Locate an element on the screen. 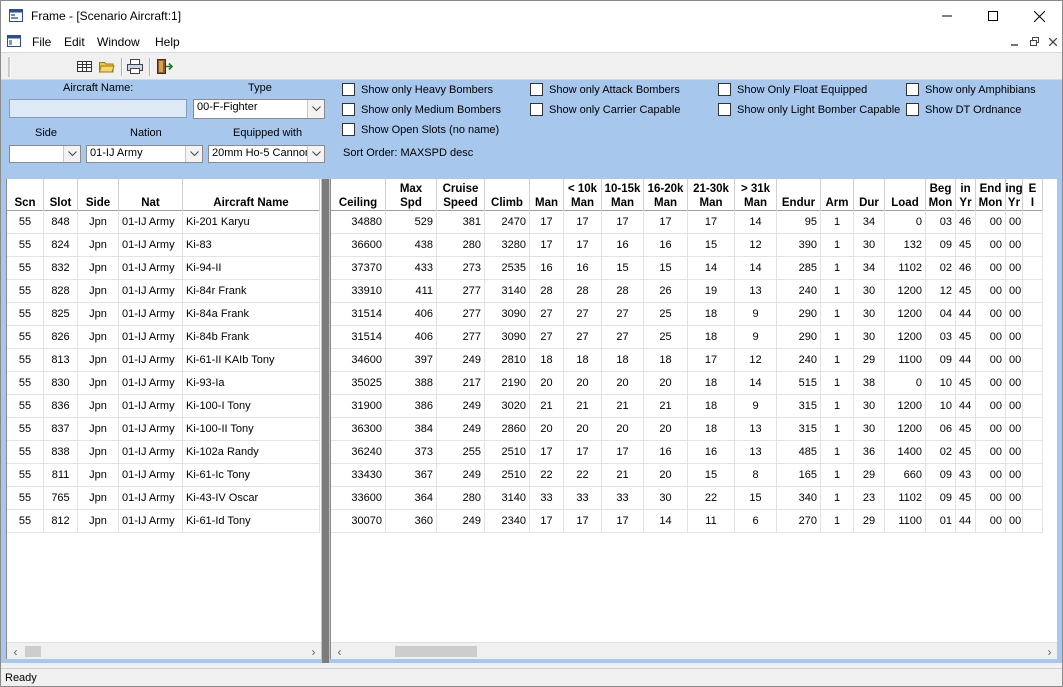 This screenshot has width=1063, height=687. right-horizontal-scrollbar: ‹ › is located at coordinates (694, 650).